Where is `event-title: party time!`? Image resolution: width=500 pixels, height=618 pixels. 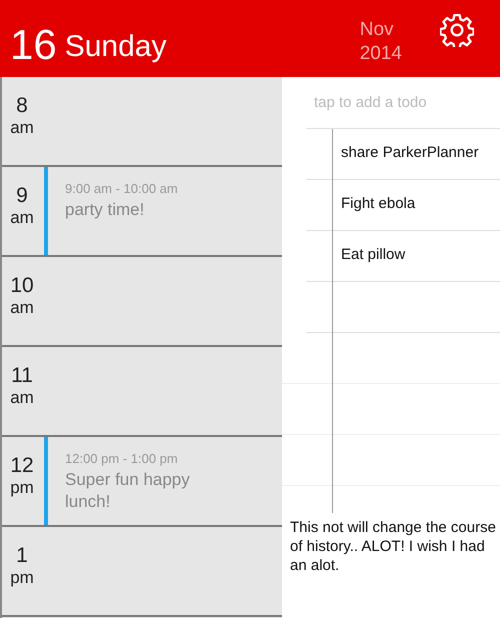
event-title: party time! is located at coordinates (105, 210).